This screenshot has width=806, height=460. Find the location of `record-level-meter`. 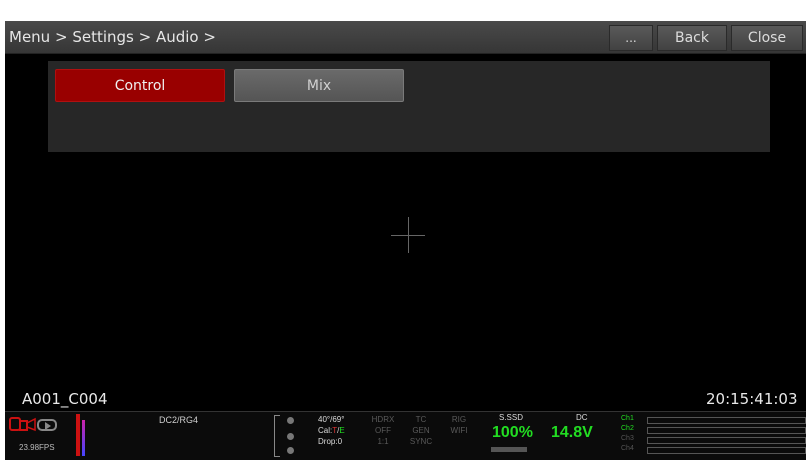

record-level-meter is located at coordinates (78, 435).